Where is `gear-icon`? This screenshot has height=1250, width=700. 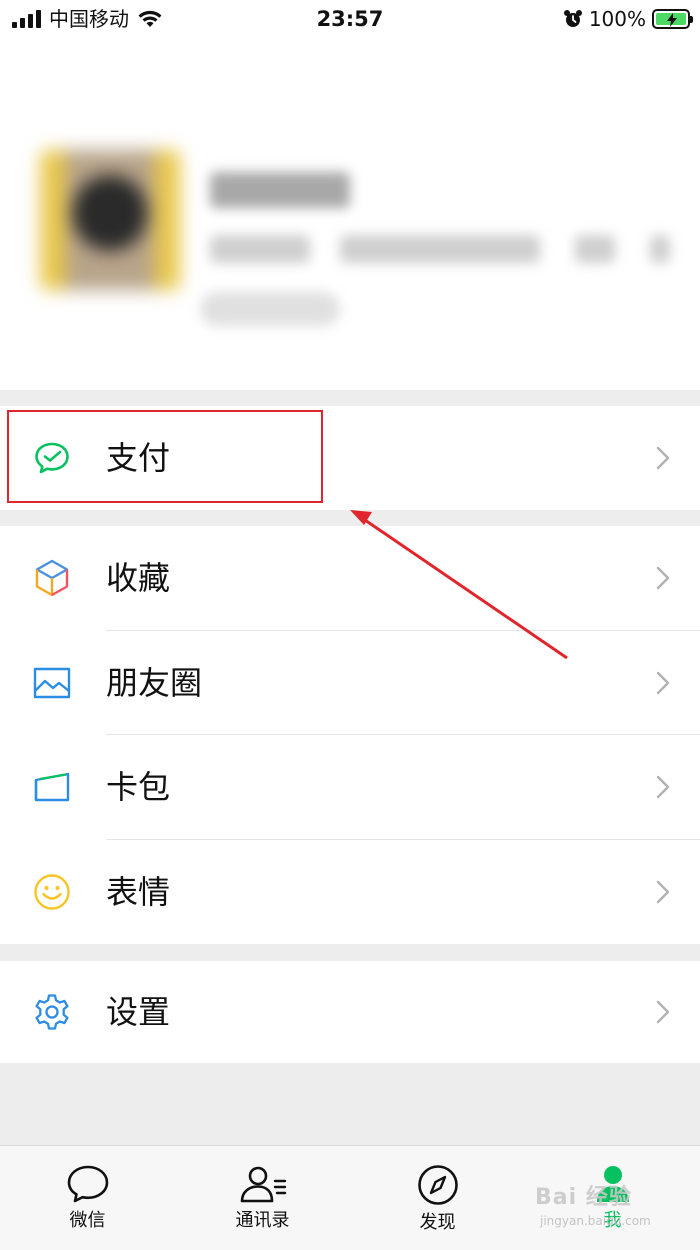
gear-icon is located at coordinates (52, 1012).